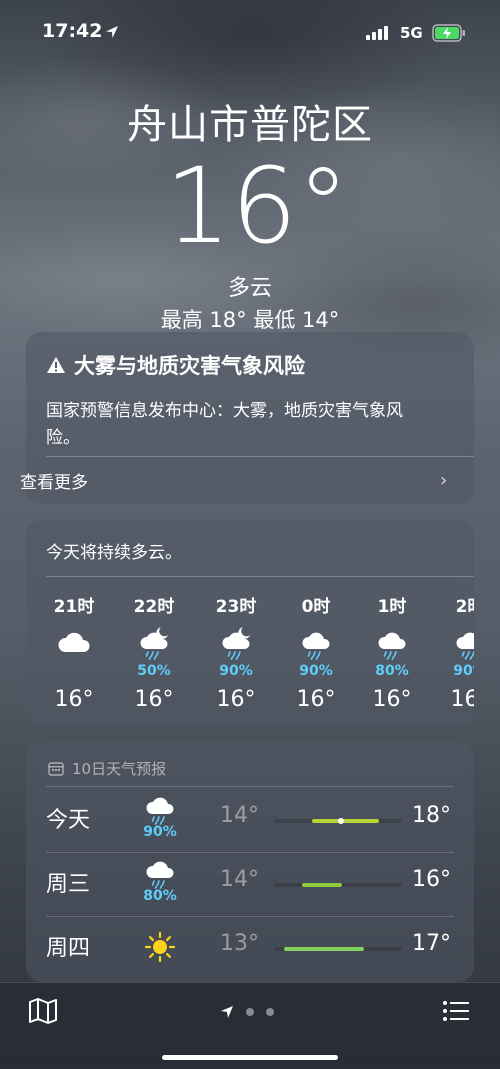  Describe the element at coordinates (74, 672) in the screenshot. I see `precip-chance` at that location.